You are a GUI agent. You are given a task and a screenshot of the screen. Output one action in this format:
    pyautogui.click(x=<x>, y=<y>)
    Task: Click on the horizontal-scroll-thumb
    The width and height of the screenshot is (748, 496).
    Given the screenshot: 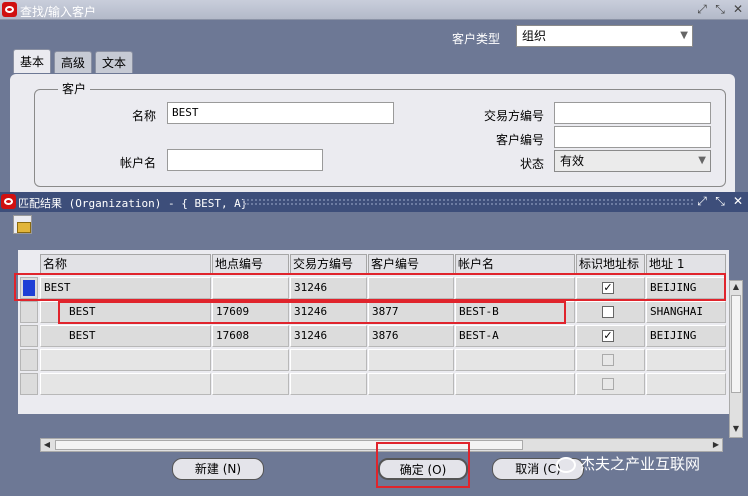 What is the action you would take?
    pyautogui.click(x=289, y=445)
    